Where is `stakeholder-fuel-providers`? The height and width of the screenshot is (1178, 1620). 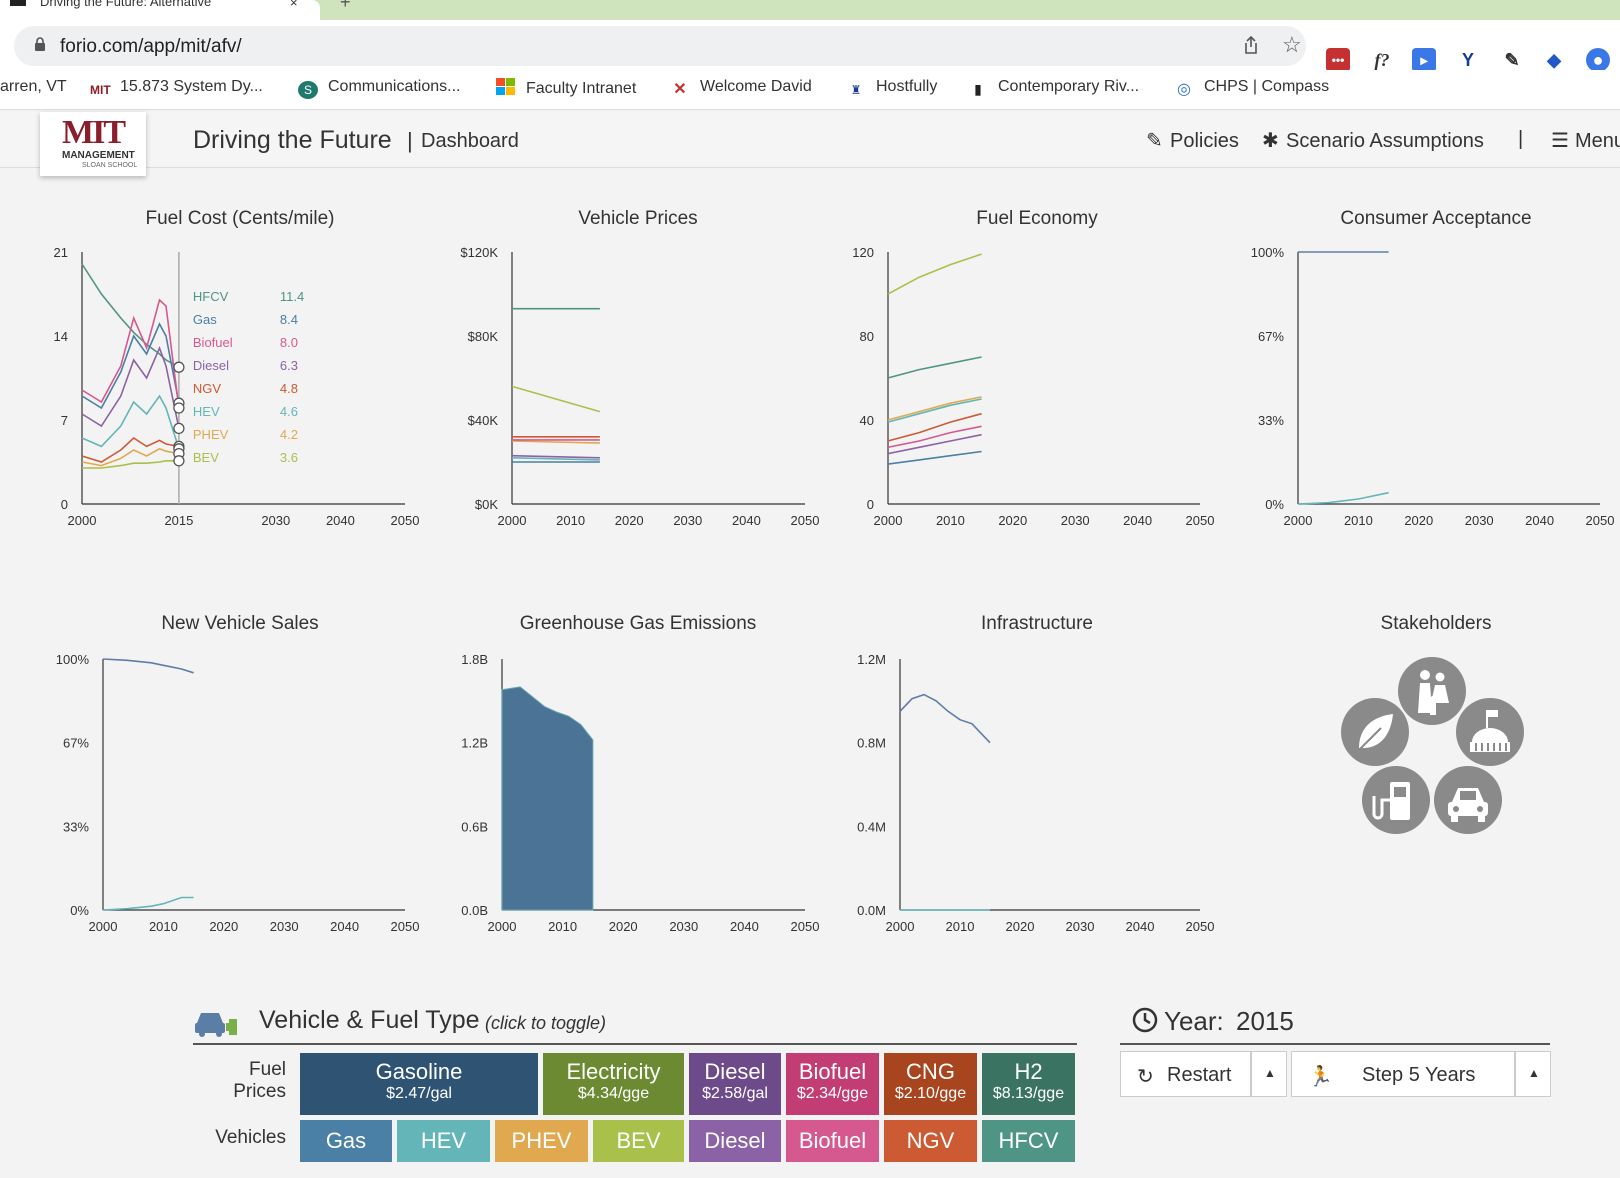 stakeholder-fuel-providers is located at coordinates (1396, 800).